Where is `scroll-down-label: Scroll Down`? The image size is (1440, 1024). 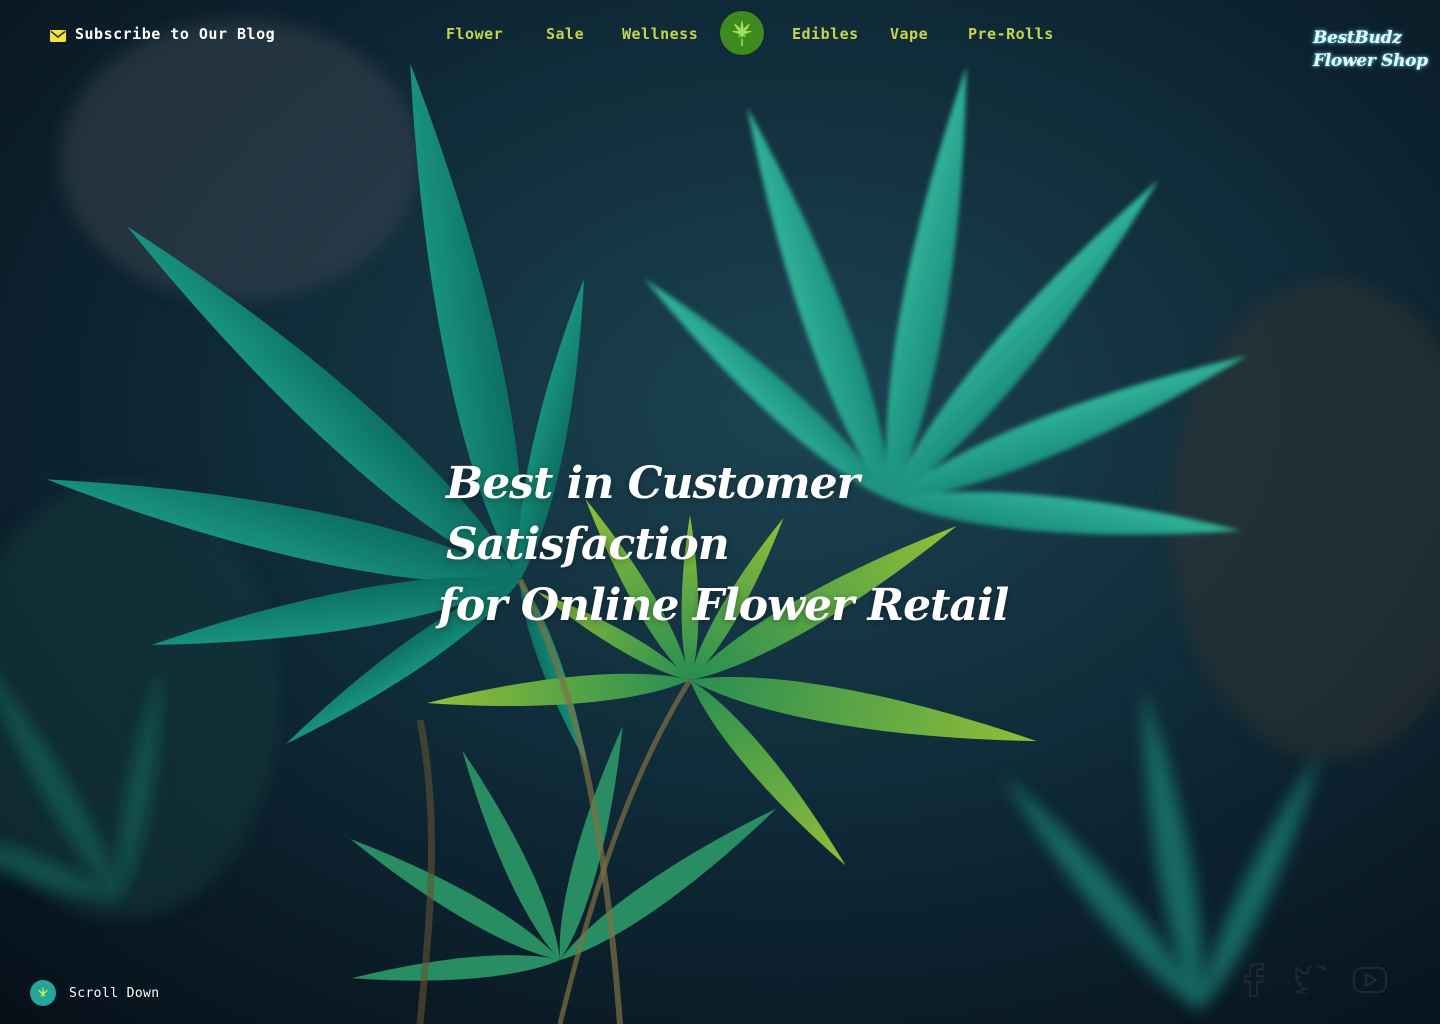 scroll-down-label: Scroll Down is located at coordinates (114, 993).